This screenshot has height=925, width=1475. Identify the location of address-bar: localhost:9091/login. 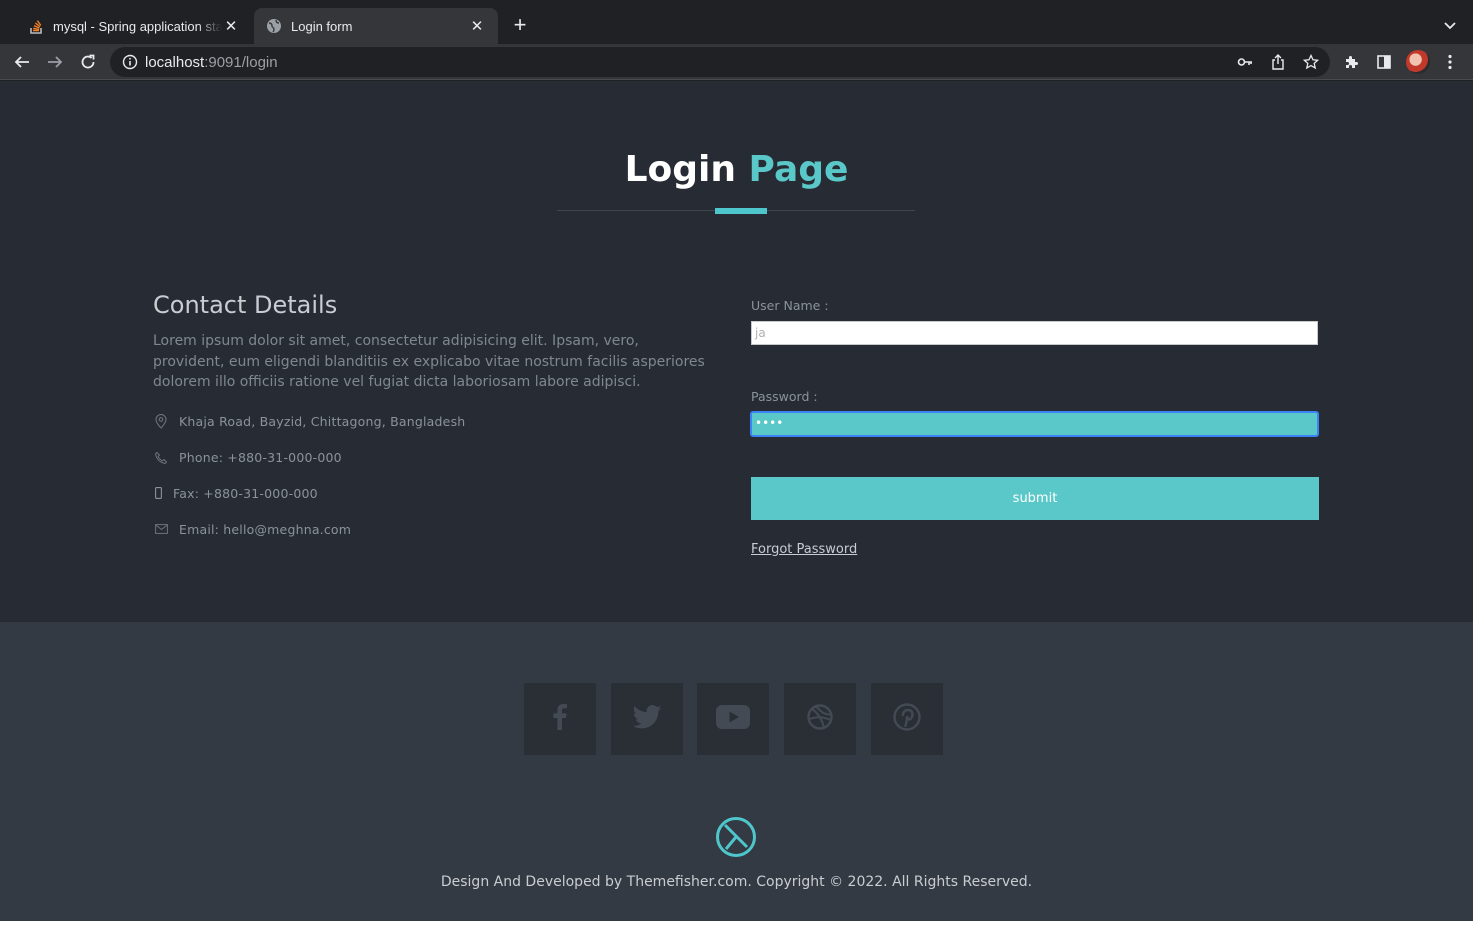
(720, 62).